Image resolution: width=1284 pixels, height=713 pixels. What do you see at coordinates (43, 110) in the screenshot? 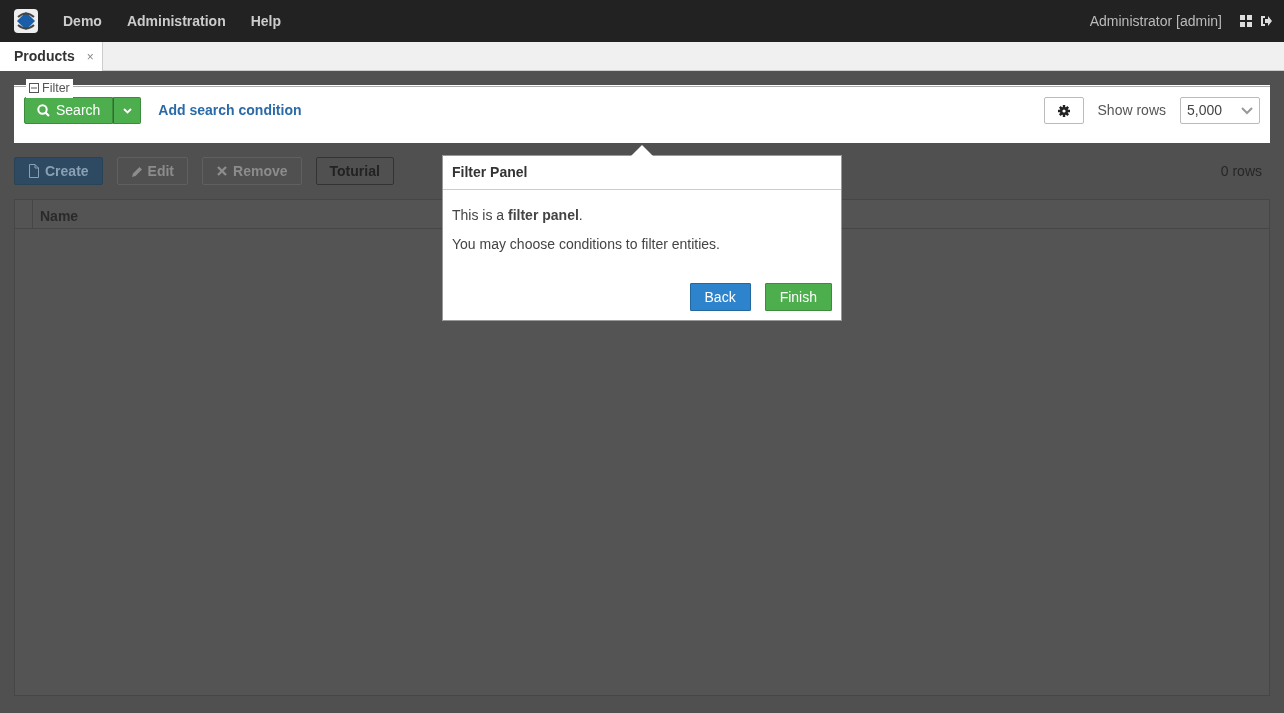
I see `search-icon` at bounding box center [43, 110].